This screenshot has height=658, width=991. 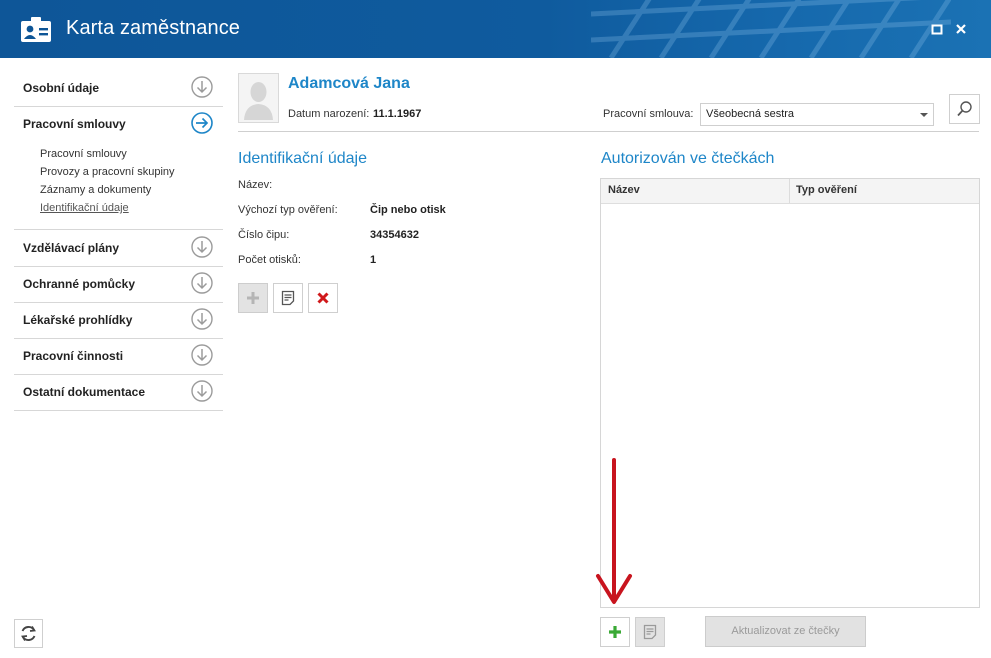 What do you see at coordinates (349, 83) in the screenshot?
I see `employee-name: Adamcová Jana` at bounding box center [349, 83].